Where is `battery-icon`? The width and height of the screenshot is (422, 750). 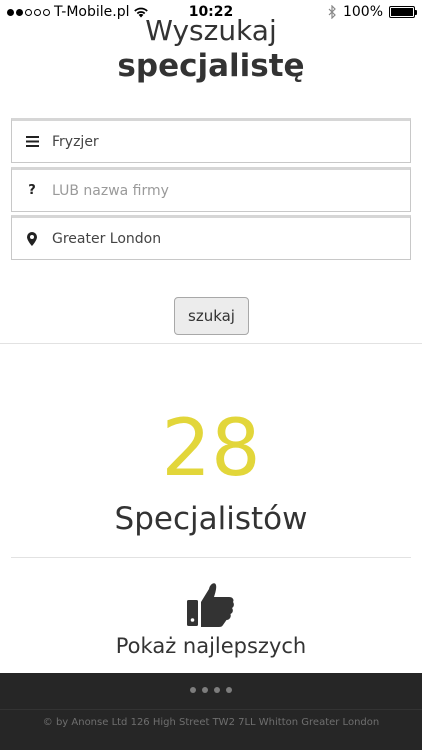 battery-icon is located at coordinates (403, 12).